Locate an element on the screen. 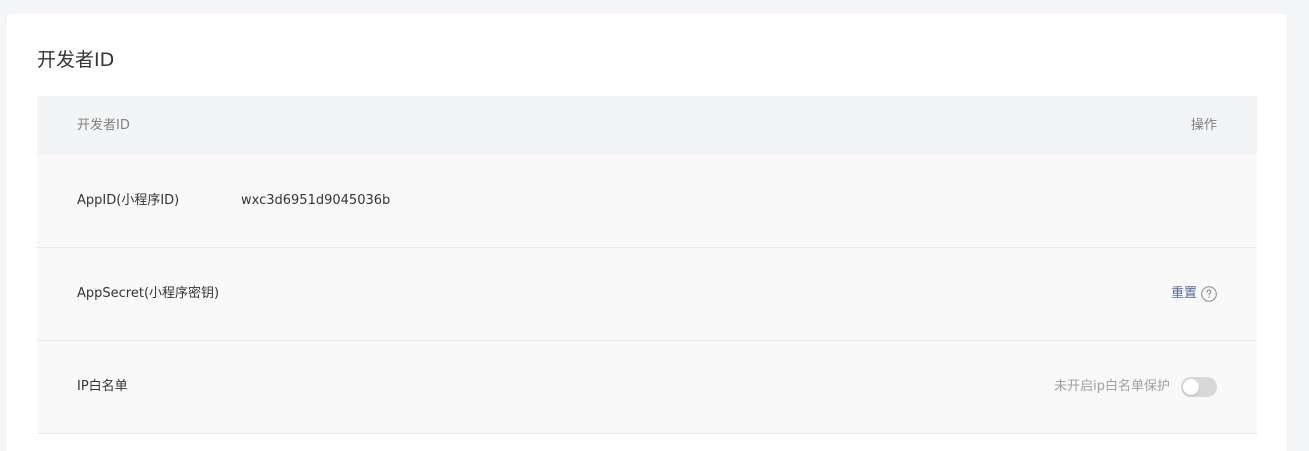  help-circle-icon is located at coordinates (1209, 294).